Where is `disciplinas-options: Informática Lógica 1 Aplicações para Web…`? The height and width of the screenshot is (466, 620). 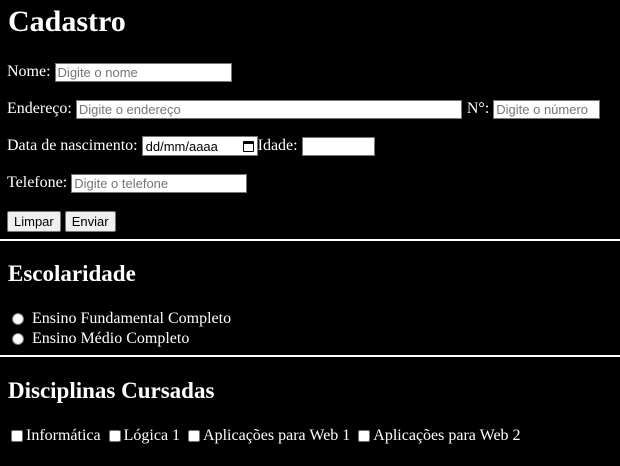 disciplinas-options: Informática Lógica 1 Aplicações para Web… is located at coordinates (264, 436).